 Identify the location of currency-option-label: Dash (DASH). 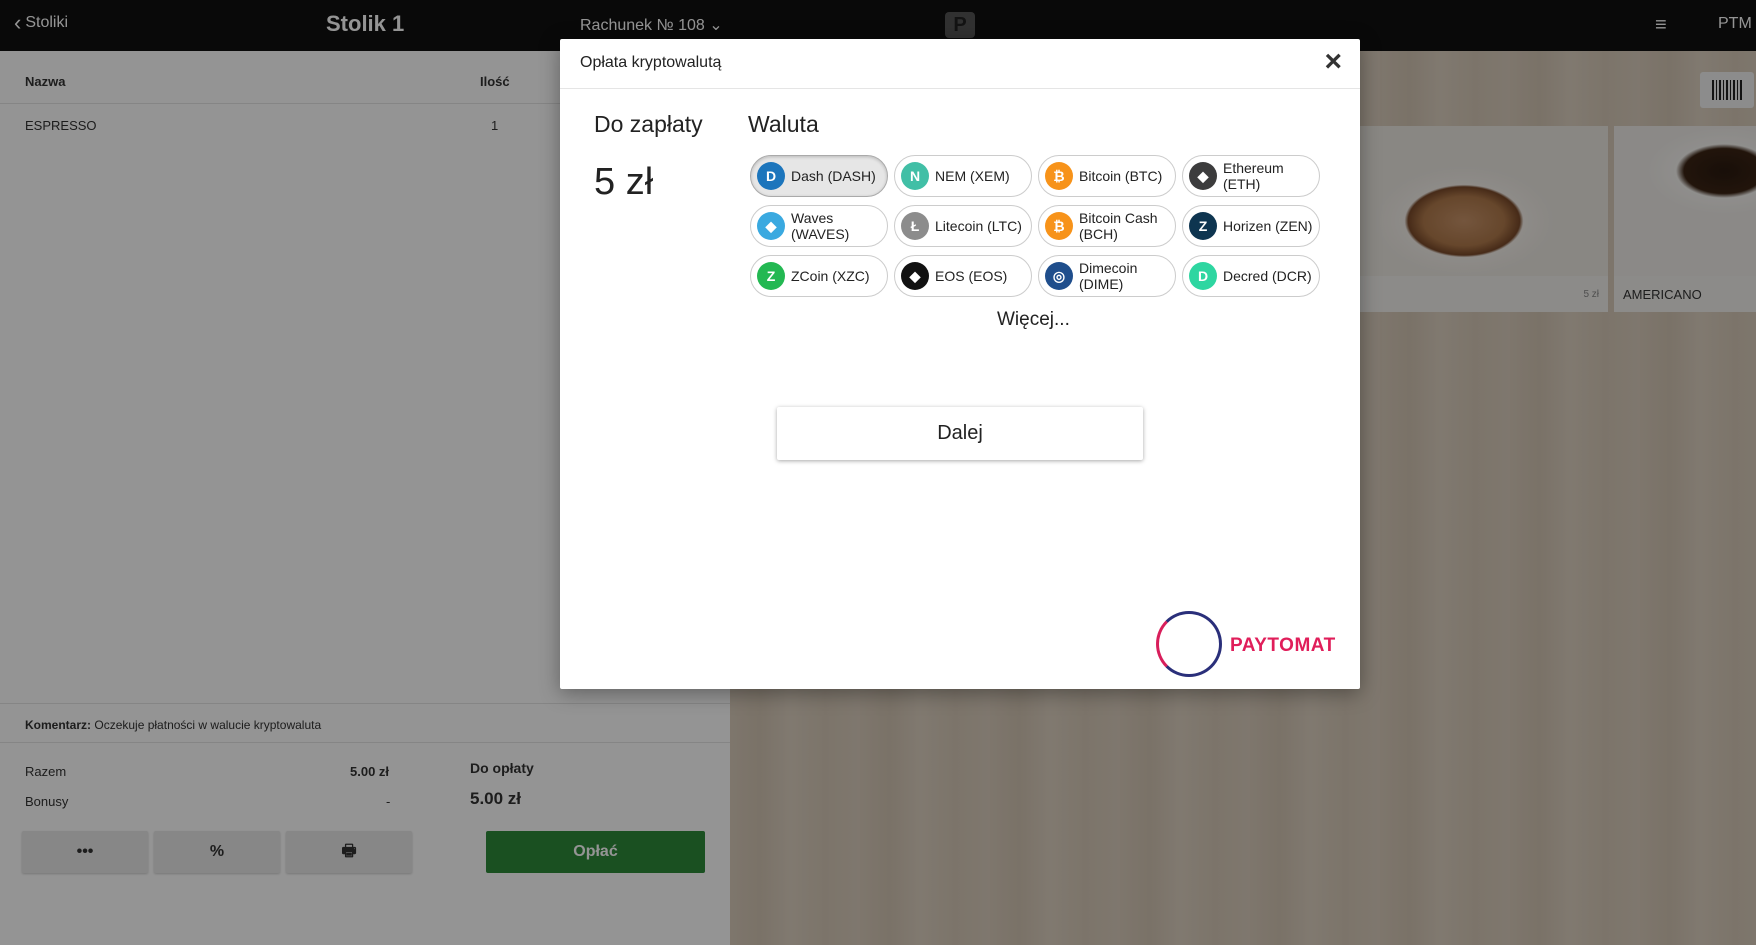
(833, 176).